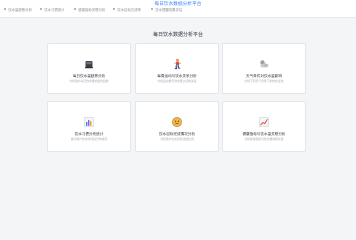 The height and width of the screenshot is (240, 356). I want to click on card-habit-distribution: 饮水习惯分布统计 统计用户饮水时间段分布情况, so click(89, 126).